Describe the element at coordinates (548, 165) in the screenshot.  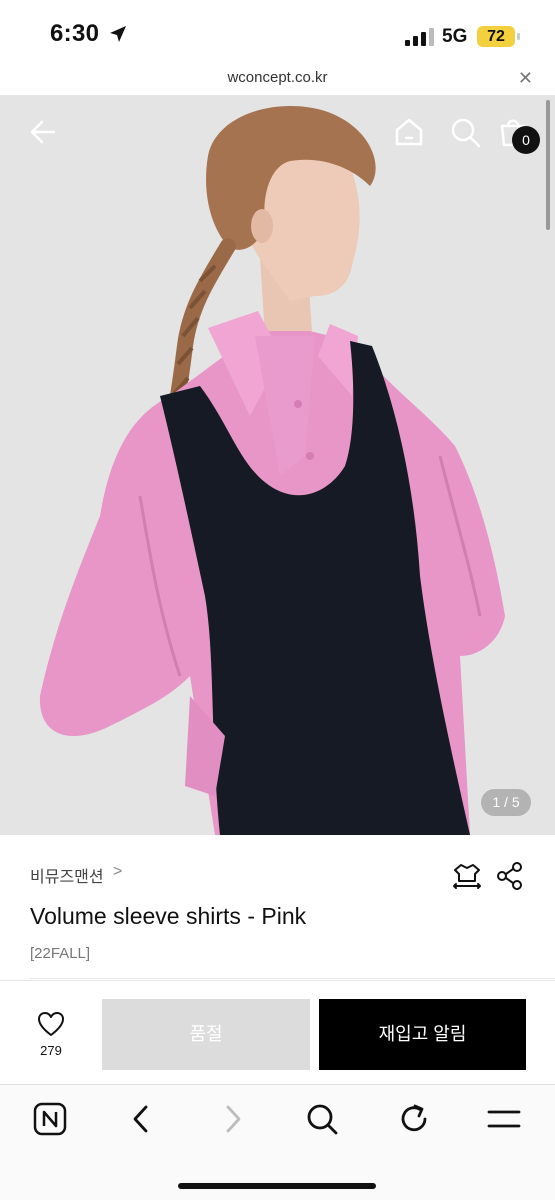
I see `page-scrollbar` at that location.